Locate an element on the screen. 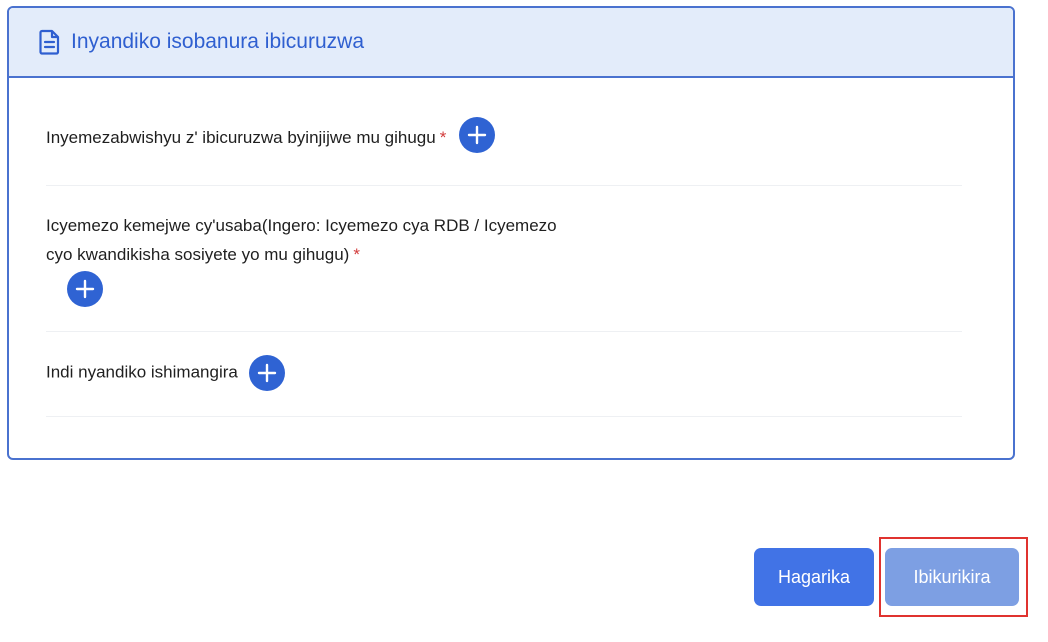  document-row-supporting: Indi nyandiko ishimangira is located at coordinates (504, 386).